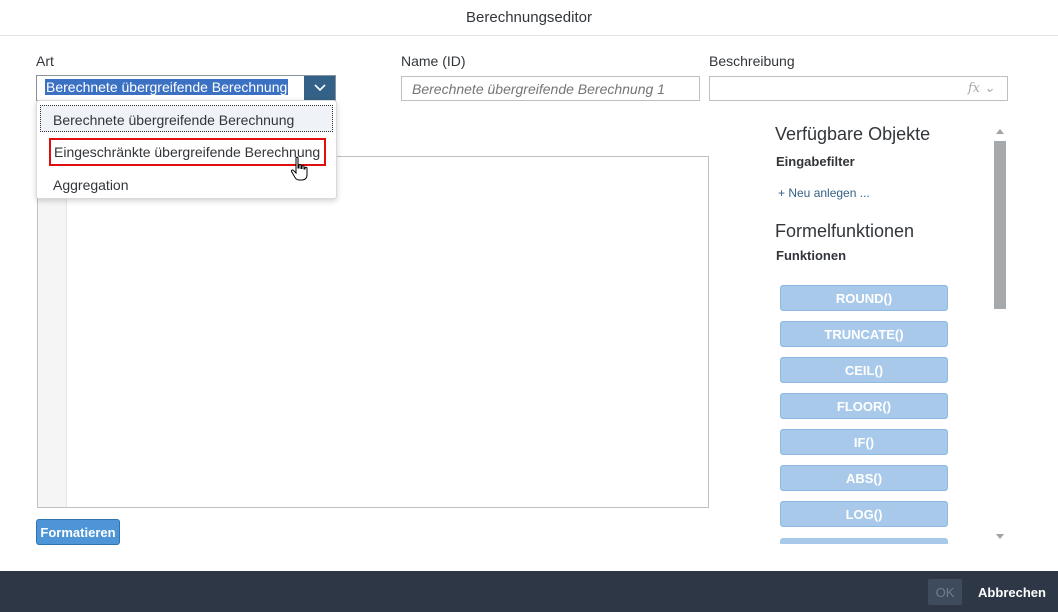  I want to click on format-button: Formatieren, so click(78, 532).